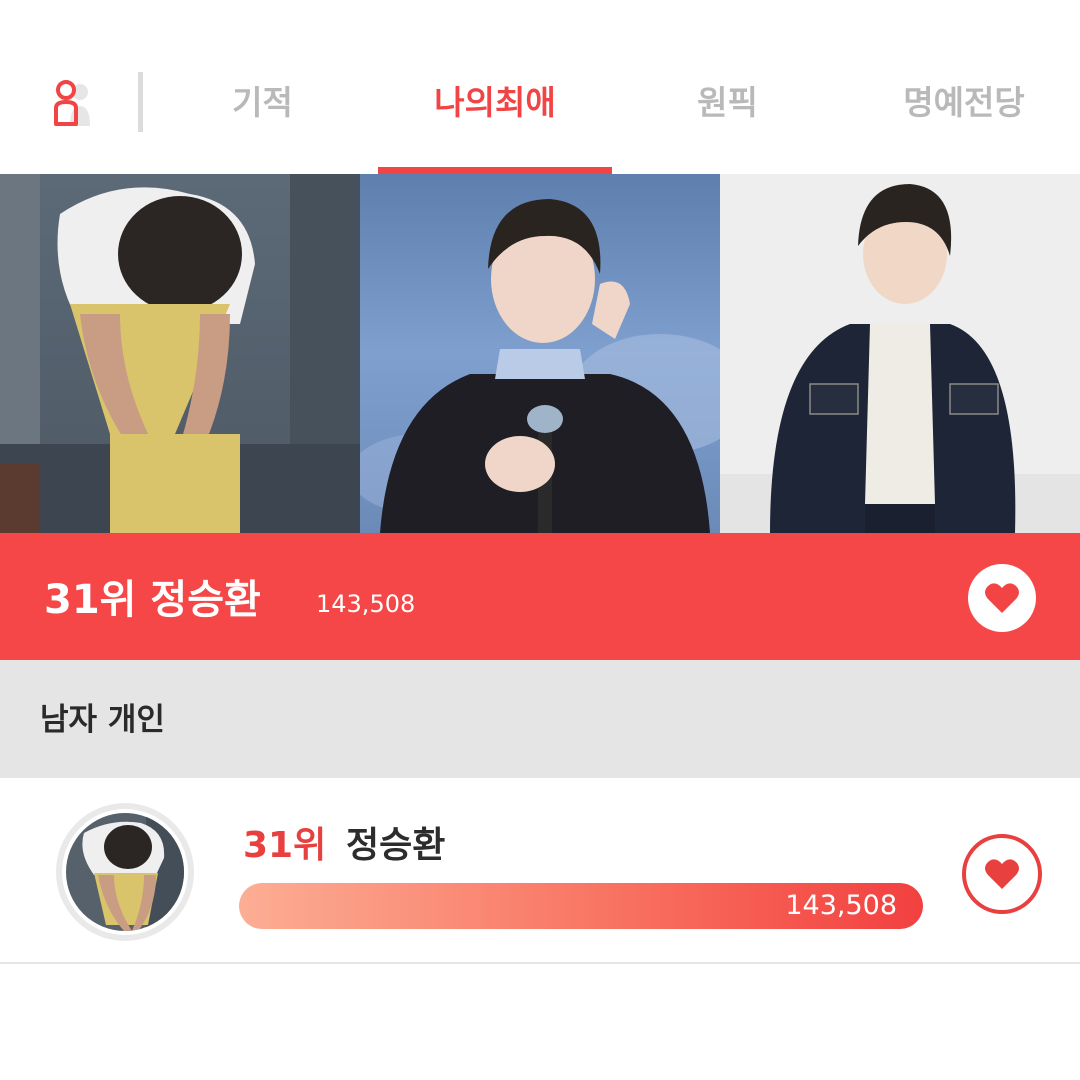 Image resolution: width=1080 pixels, height=1080 pixels. What do you see at coordinates (841, 905) in the screenshot?
I see `vote-count-label: 143,508` at bounding box center [841, 905].